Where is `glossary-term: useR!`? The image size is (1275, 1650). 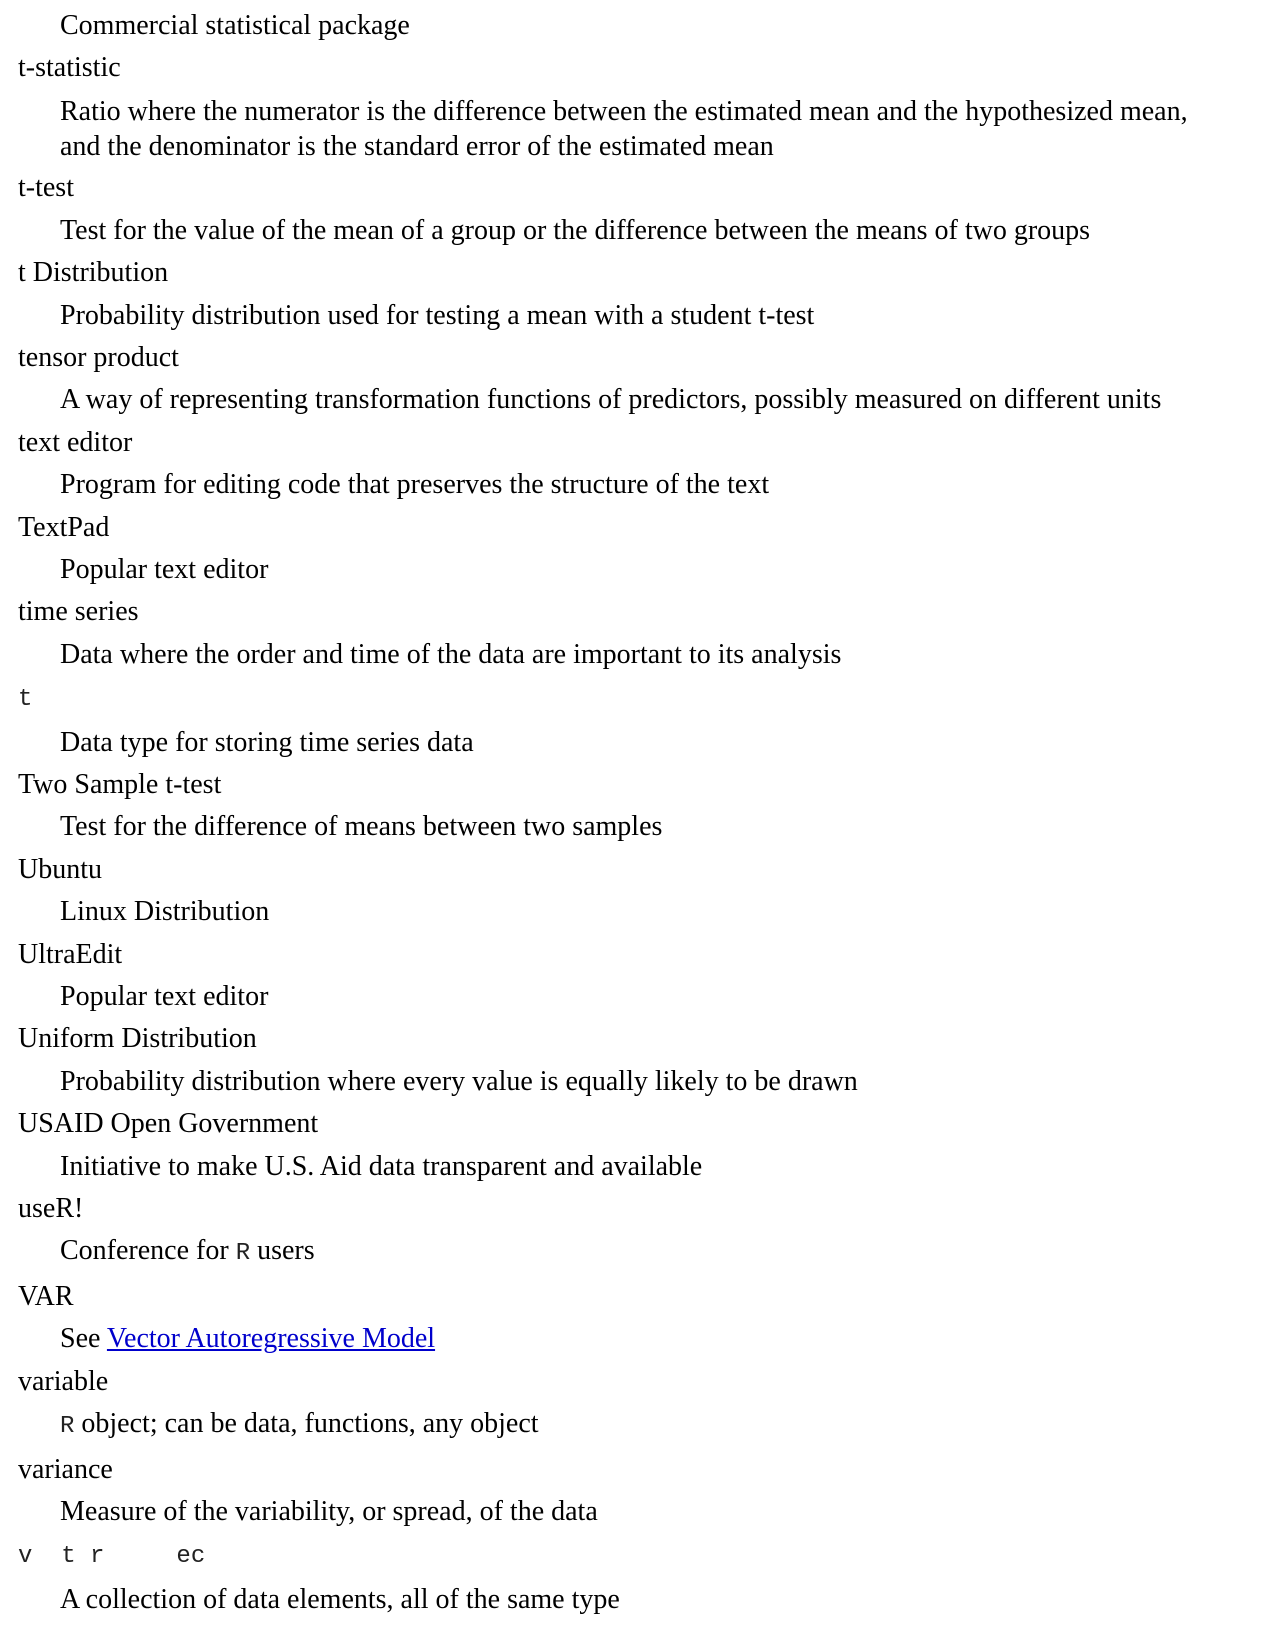
glossary-term: useR! is located at coordinates (51, 1209).